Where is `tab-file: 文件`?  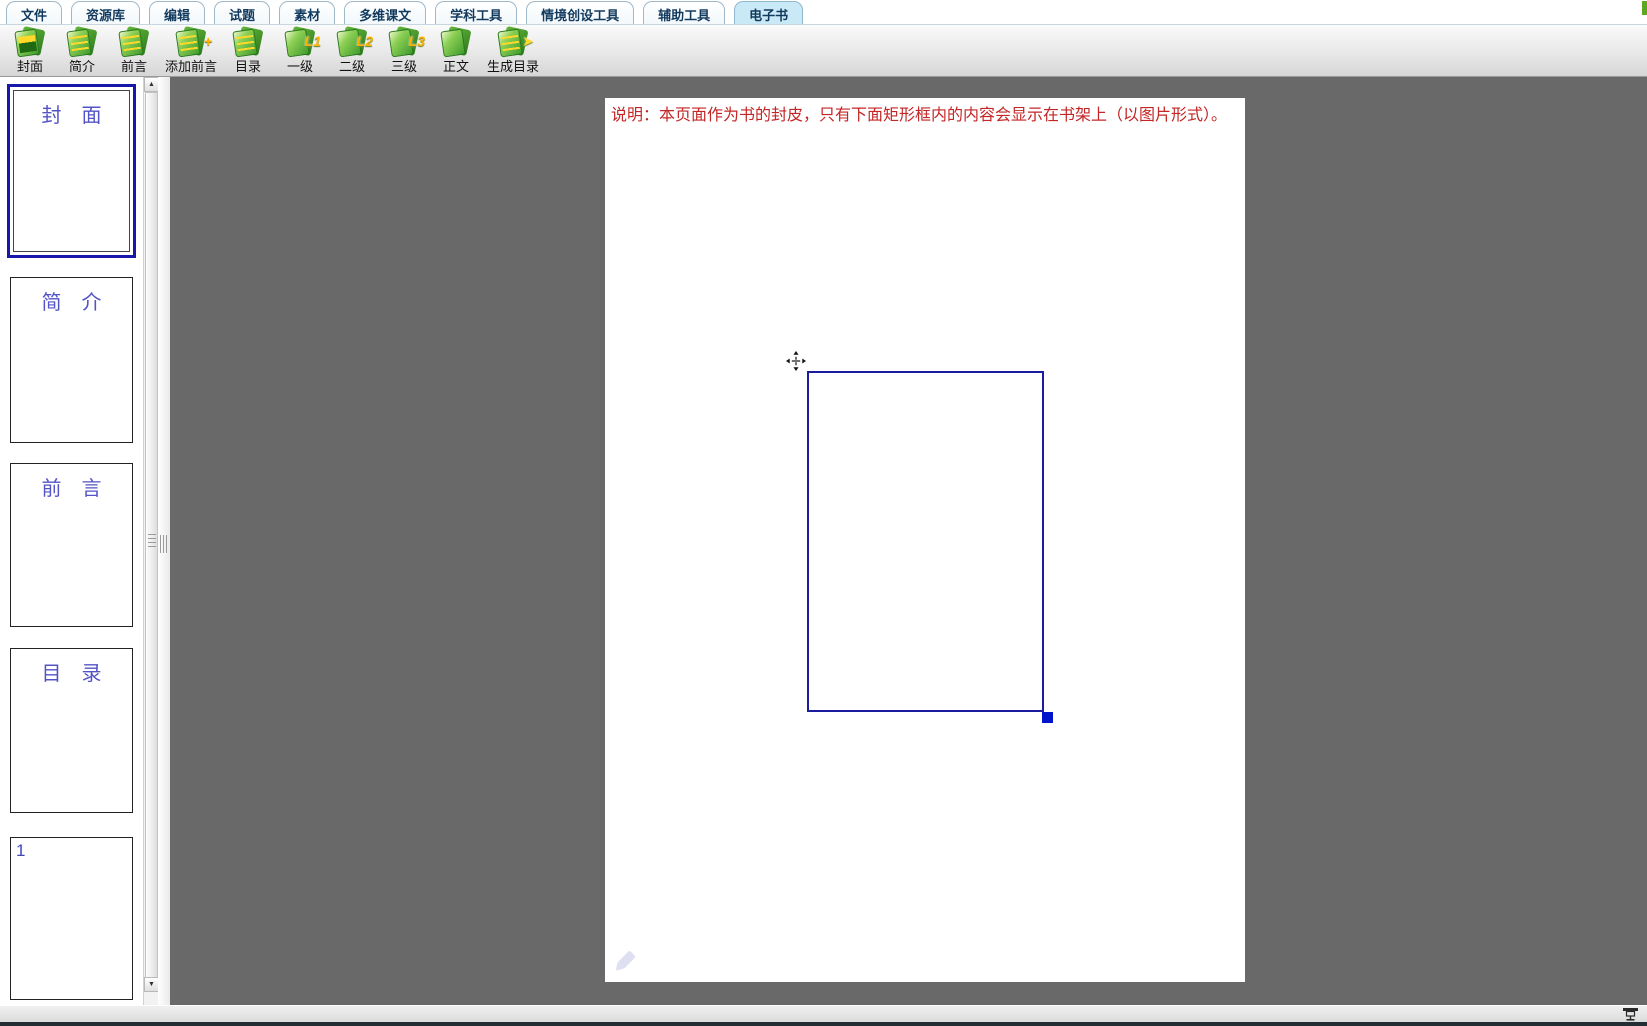
tab-file: 文件 is located at coordinates (34, 12).